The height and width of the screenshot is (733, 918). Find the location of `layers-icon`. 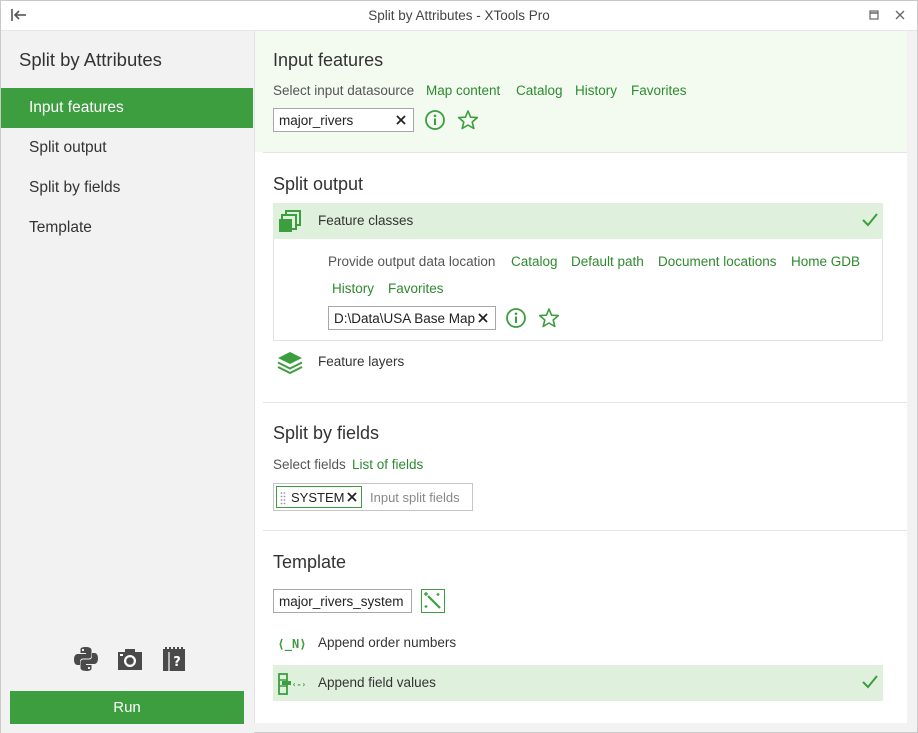

layers-icon is located at coordinates (290, 363).